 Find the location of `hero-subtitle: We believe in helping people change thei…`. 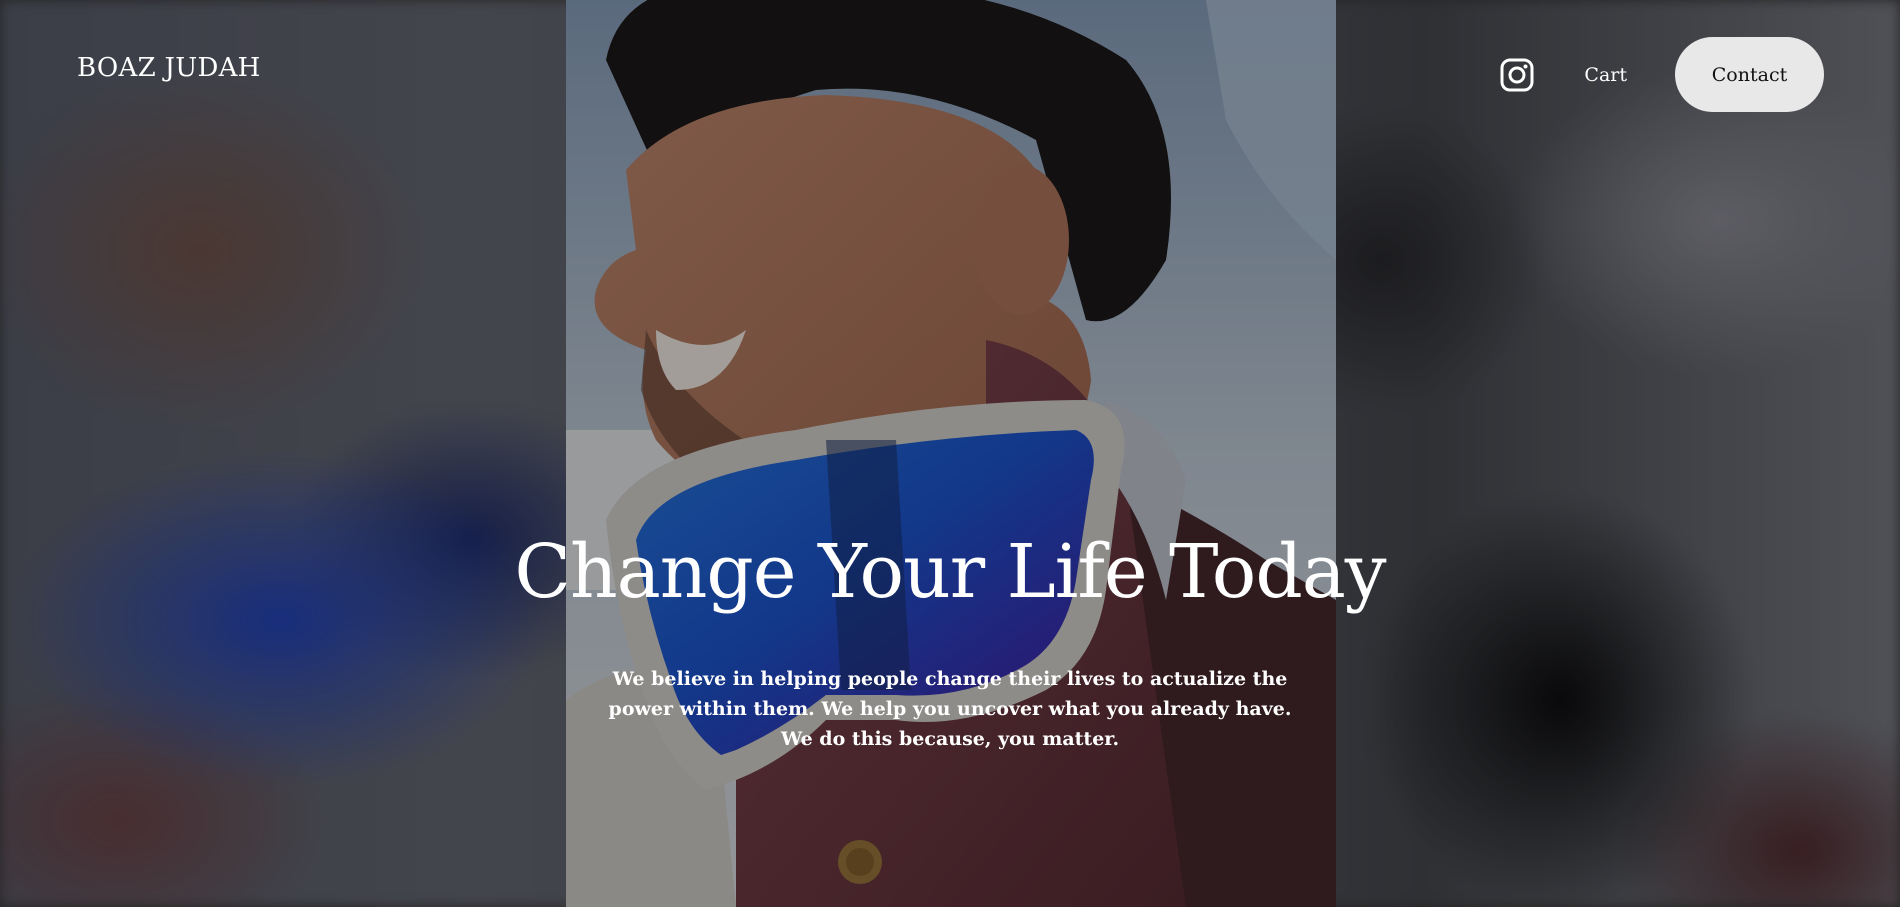

hero-subtitle: We believe in helping people change thei… is located at coordinates (950, 709).